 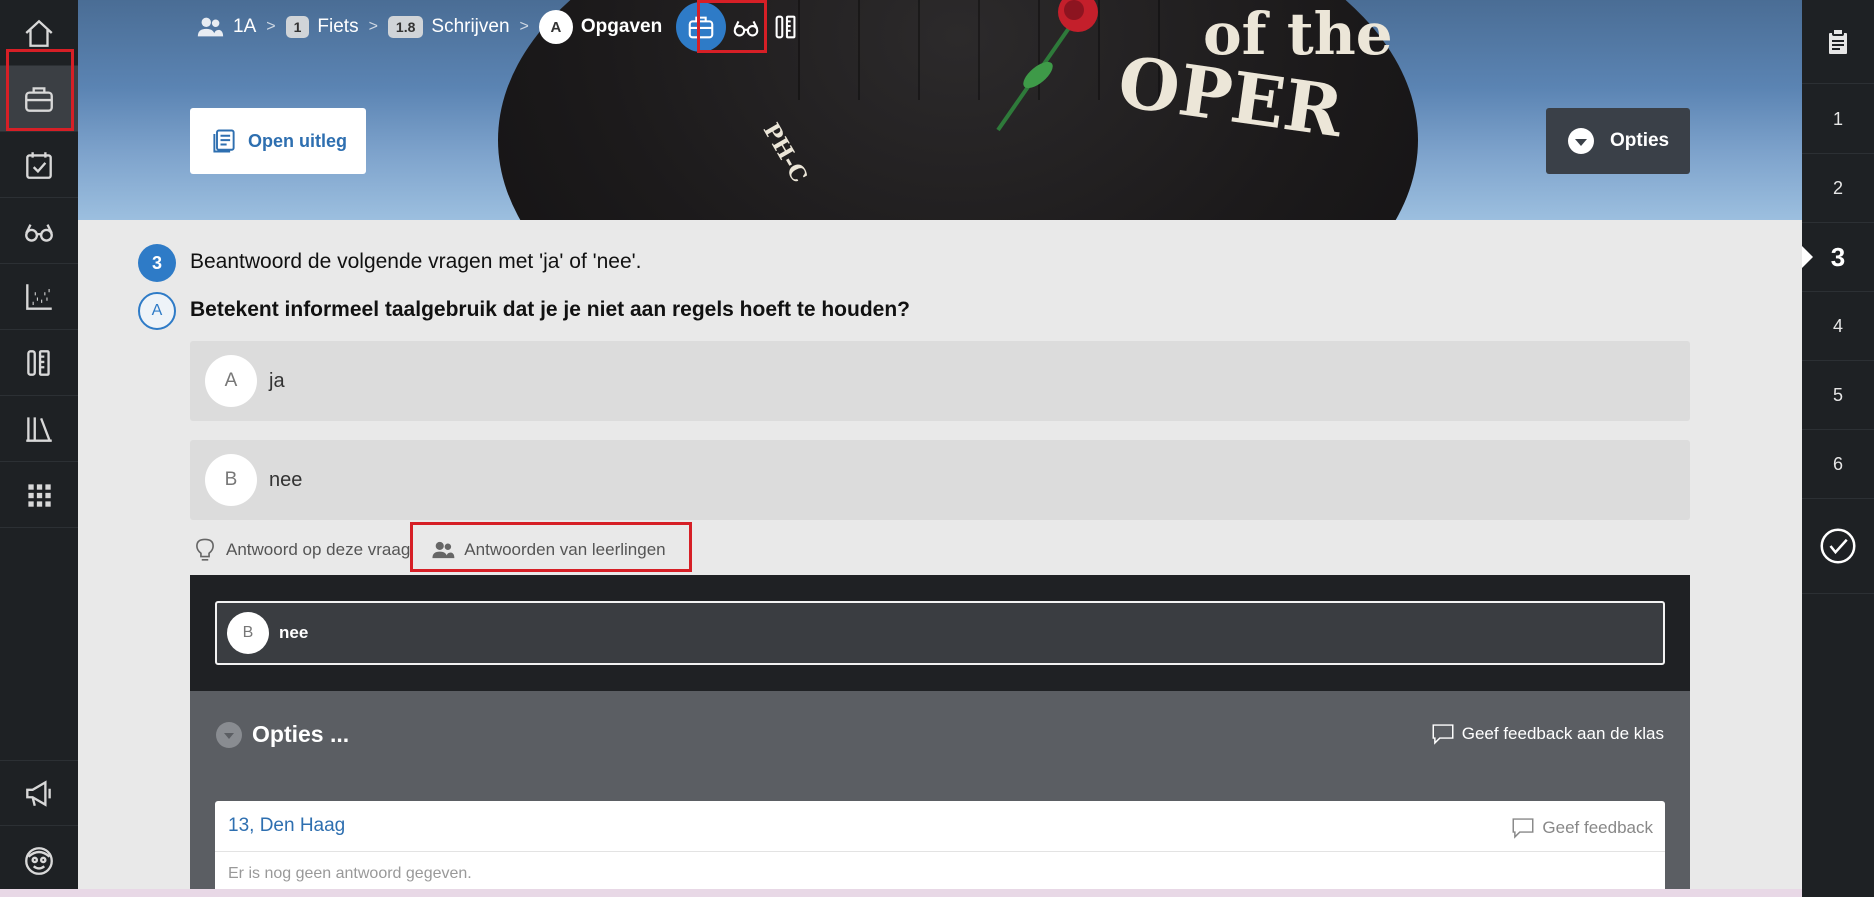 What do you see at coordinates (1562, 733) in the screenshot?
I see `class-feedback-label: Geef feedback aan de klas` at bounding box center [1562, 733].